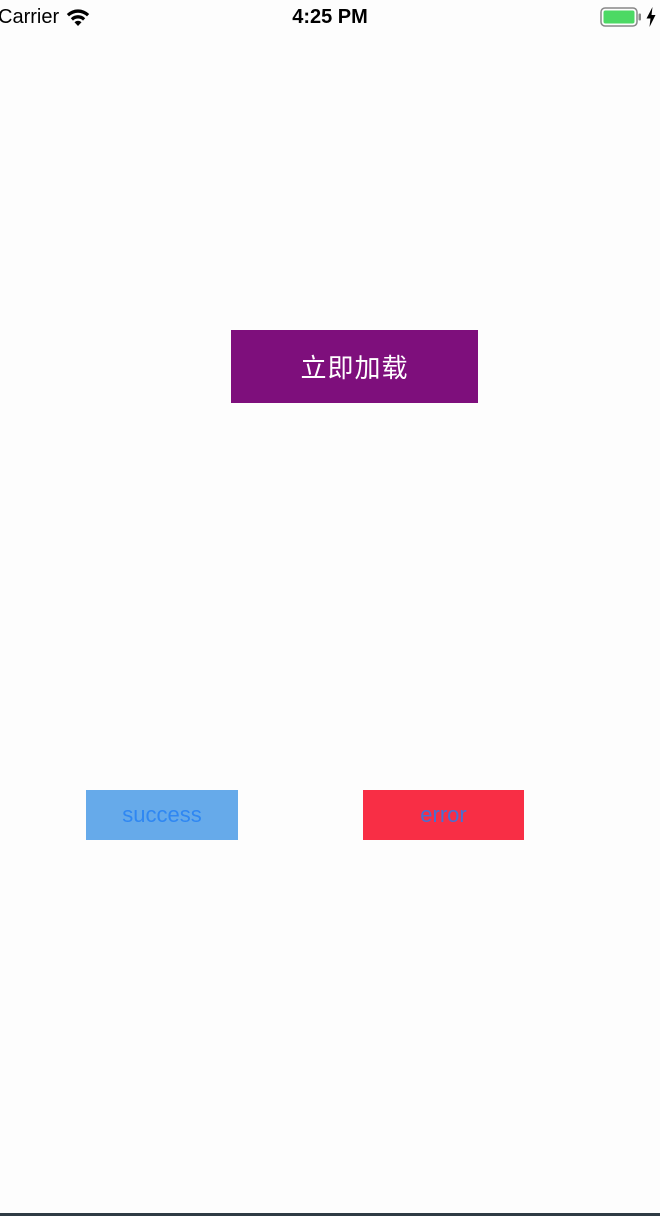 The width and height of the screenshot is (660, 1216). What do you see at coordinates (443, 815) in the screenshot?
I see `error-button: error` at bounding box center [443, 815].